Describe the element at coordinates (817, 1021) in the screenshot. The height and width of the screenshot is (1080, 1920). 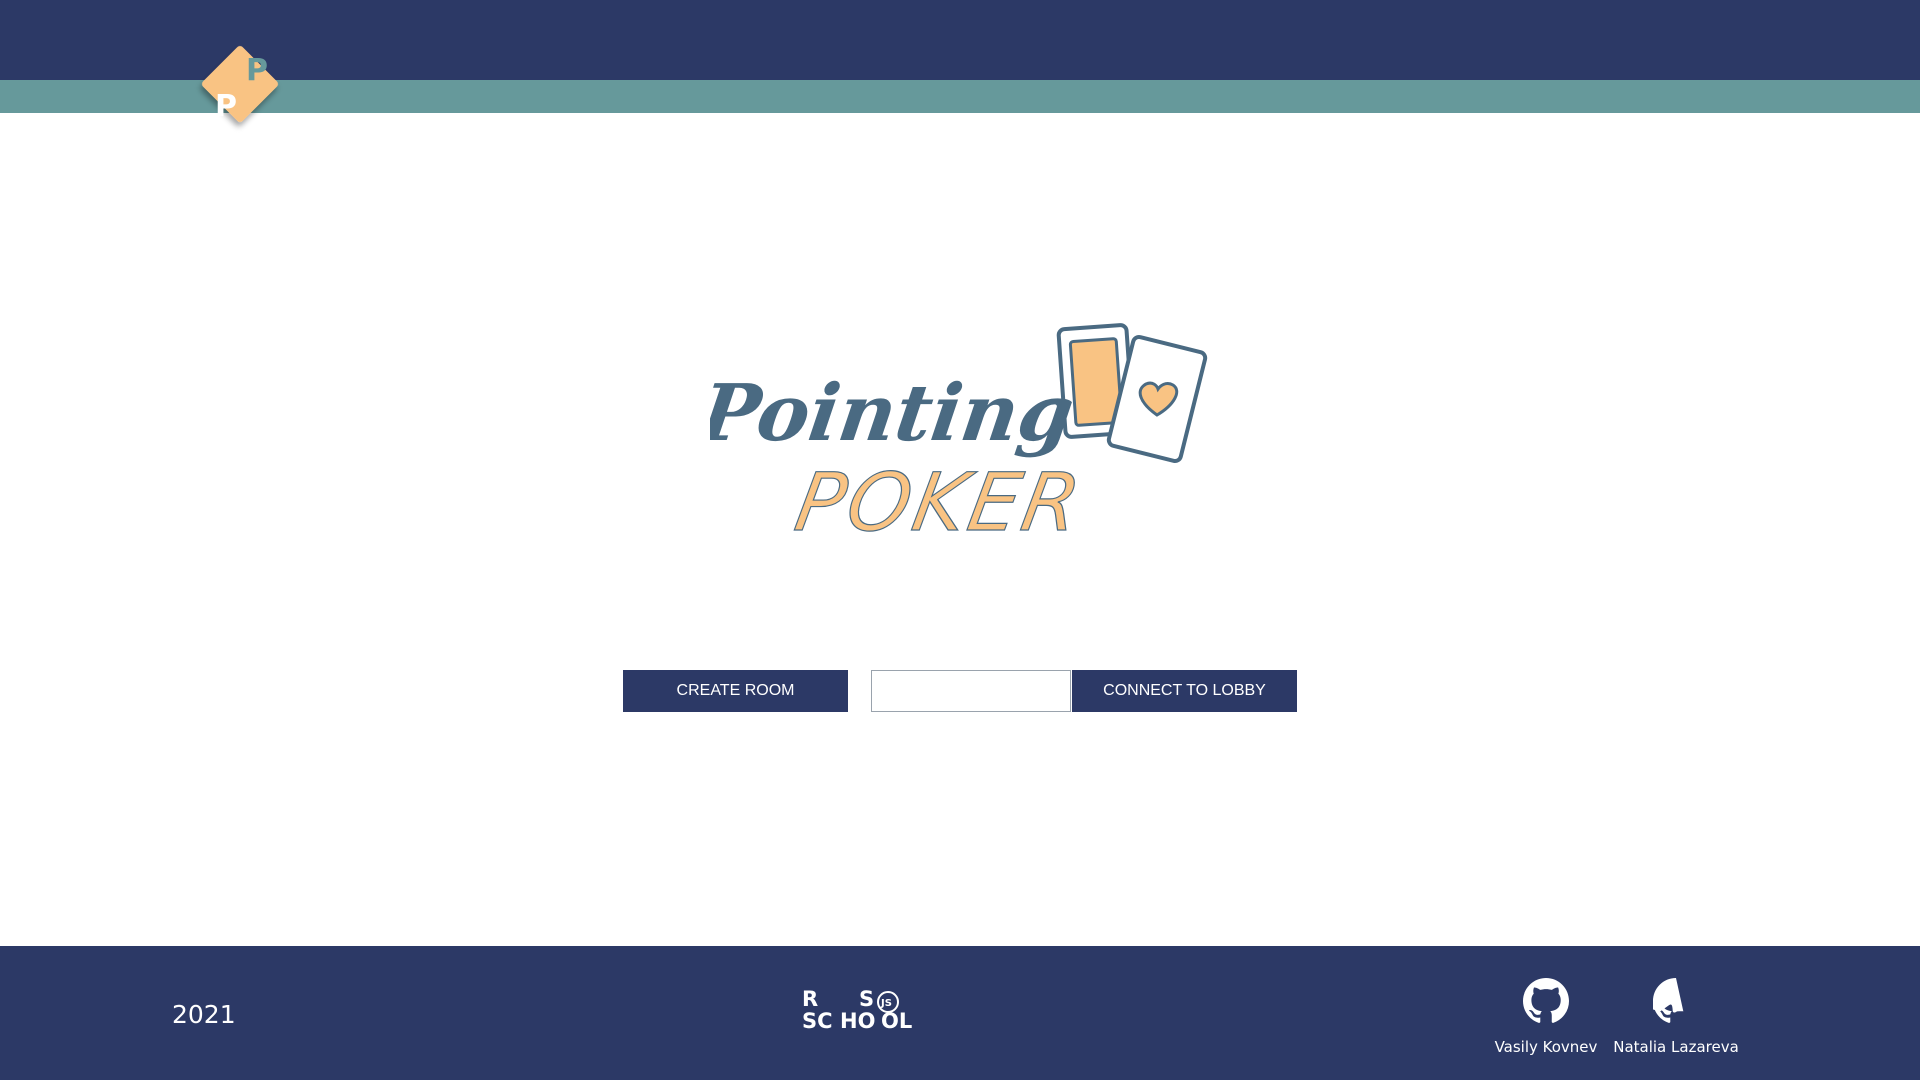
I see `rs-logo-sc: SC` at that location.